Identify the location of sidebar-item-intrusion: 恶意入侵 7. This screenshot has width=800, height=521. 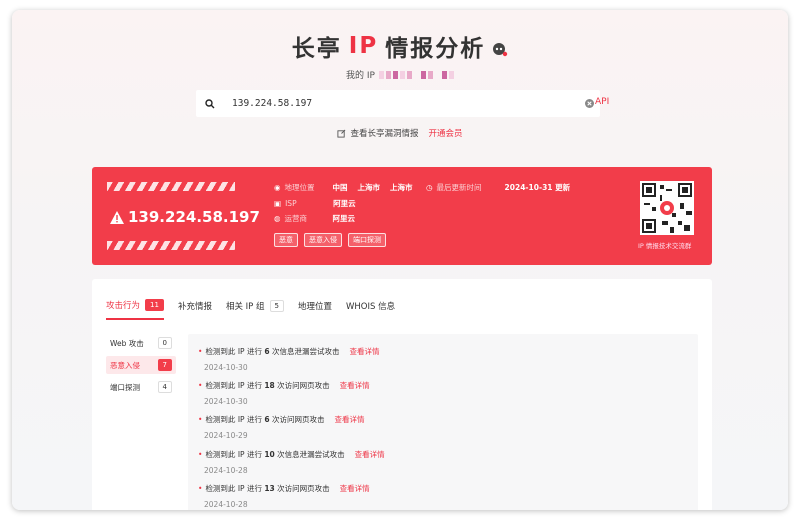
(141, 365).